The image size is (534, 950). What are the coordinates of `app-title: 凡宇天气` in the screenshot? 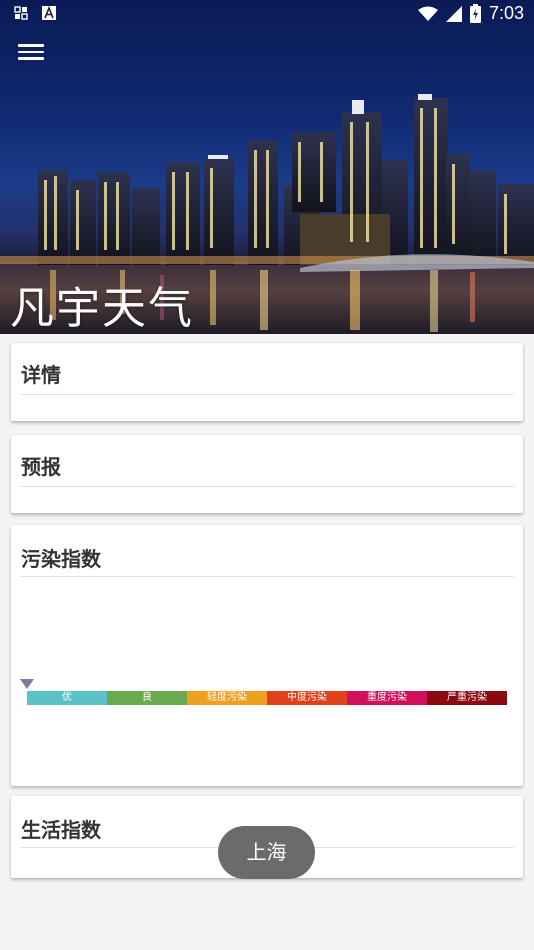 It's located at (102, 308).